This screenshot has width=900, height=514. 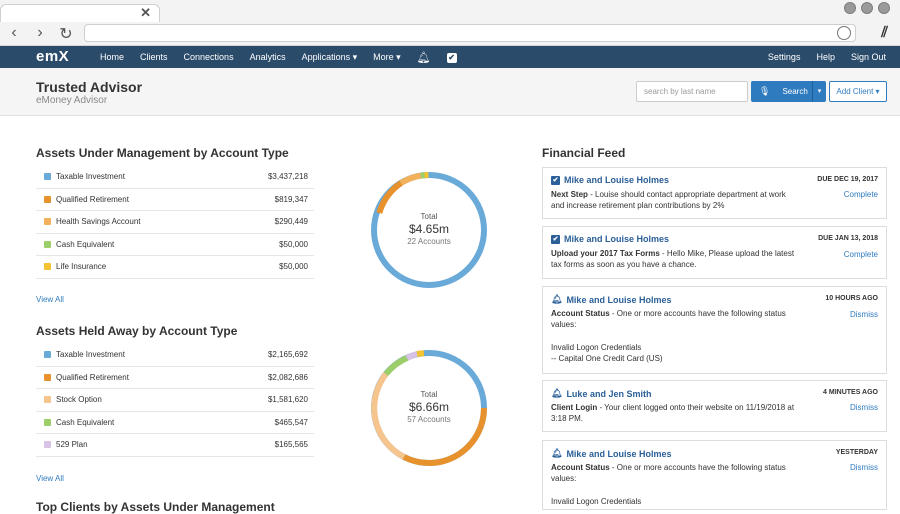 What do you see at coordinates (420, 353) in the screenshot?
I see `held-donut-other` at bounding box center [420, 353].